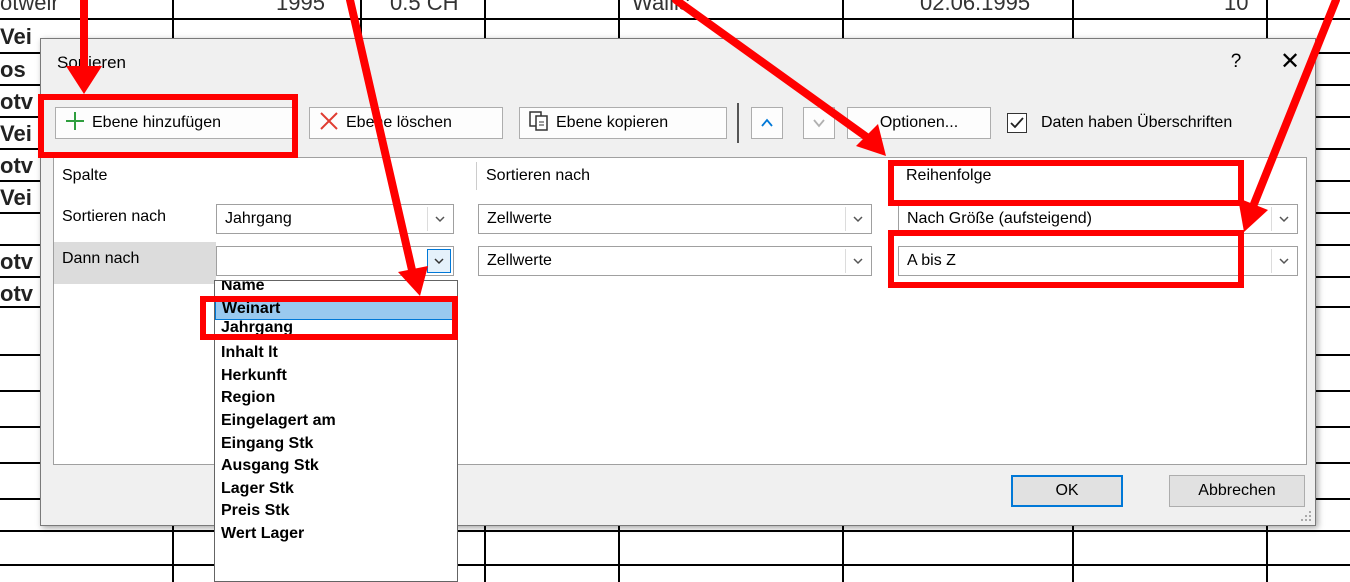 The image size is (1350, 582). I want to click on cell-text: Wallis, so click(661, 7).